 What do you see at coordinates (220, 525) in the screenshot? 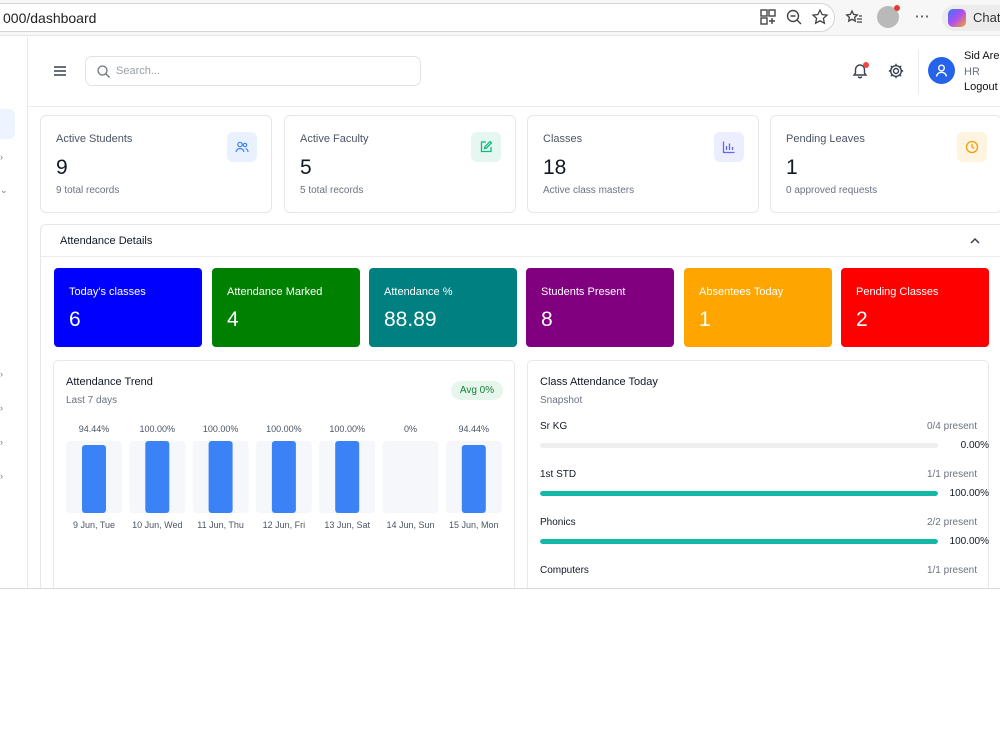
I see `x-tick-label: 11 Jun, Thu` at bounding box center [220, 525].